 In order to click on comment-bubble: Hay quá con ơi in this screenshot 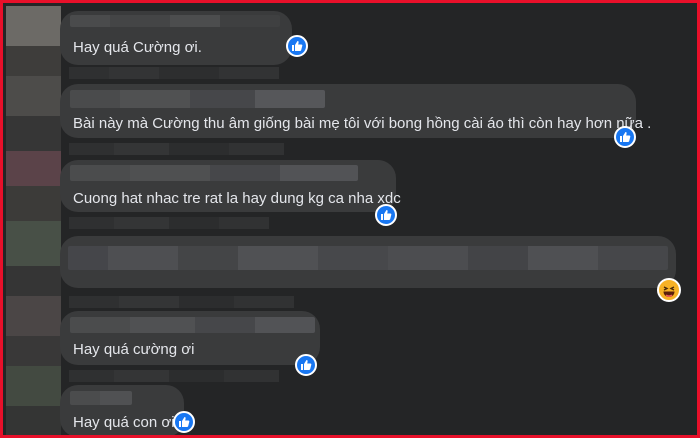, I will do `click(122, 410)`.